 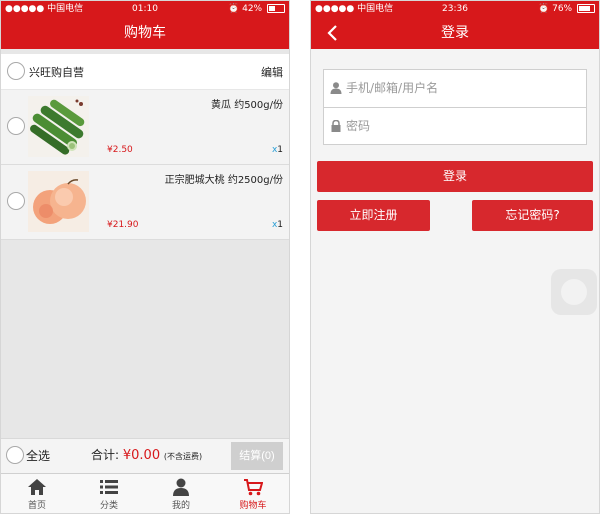 What do you see at coordinates (253, 506) in the screenshot?
I see `tab-label: 购物车` at bounding box center [253, 506].